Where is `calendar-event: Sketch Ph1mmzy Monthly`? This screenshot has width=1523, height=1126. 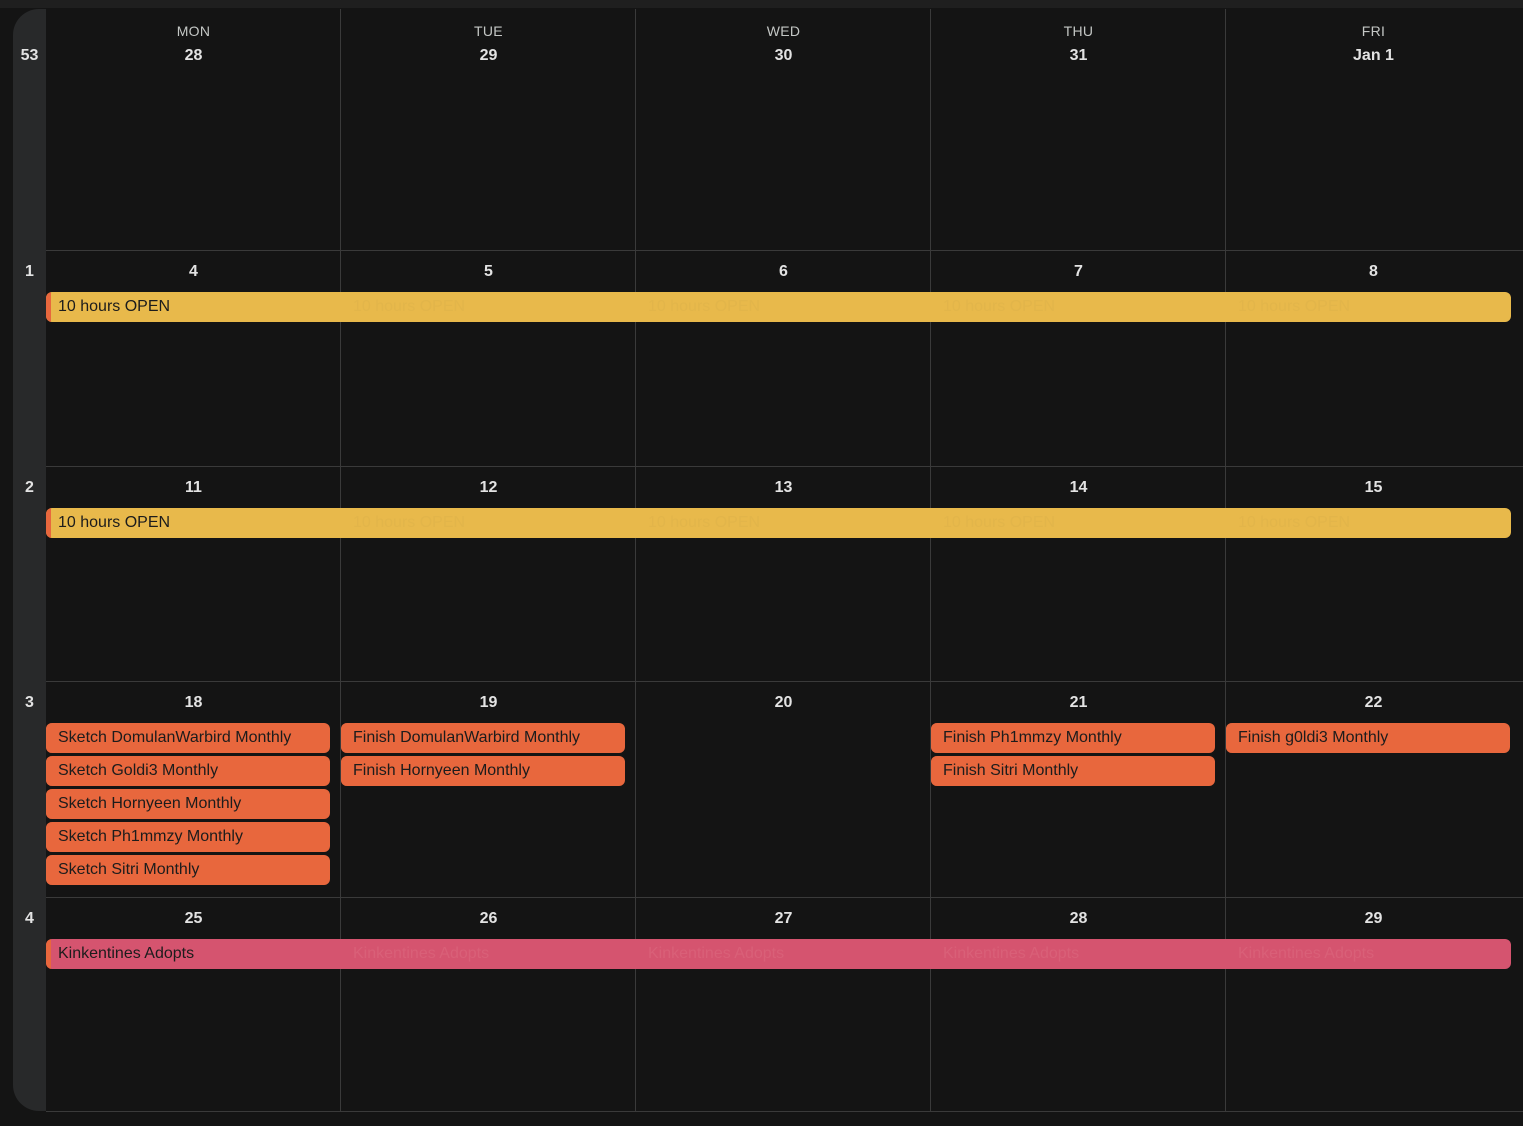
calendar-event: Sketch Ph1mmzy Monthly is located at coordinates (188, 837).